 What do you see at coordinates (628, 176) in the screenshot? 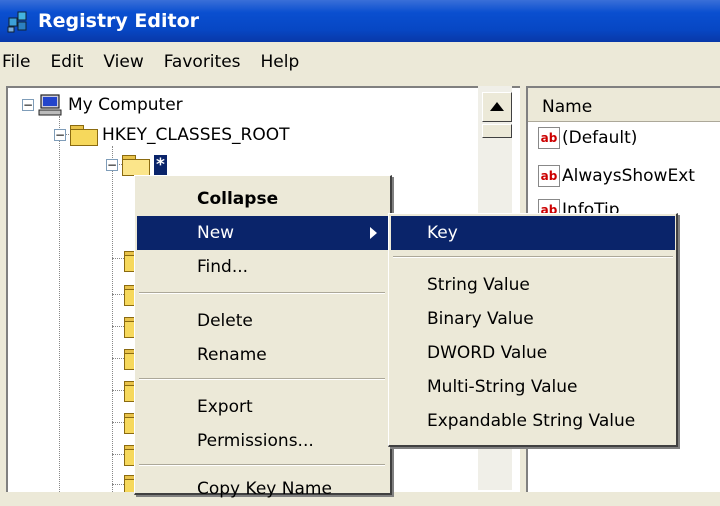
I see `value-name: AlwaysShowExt` at bounding box center [628, 176].